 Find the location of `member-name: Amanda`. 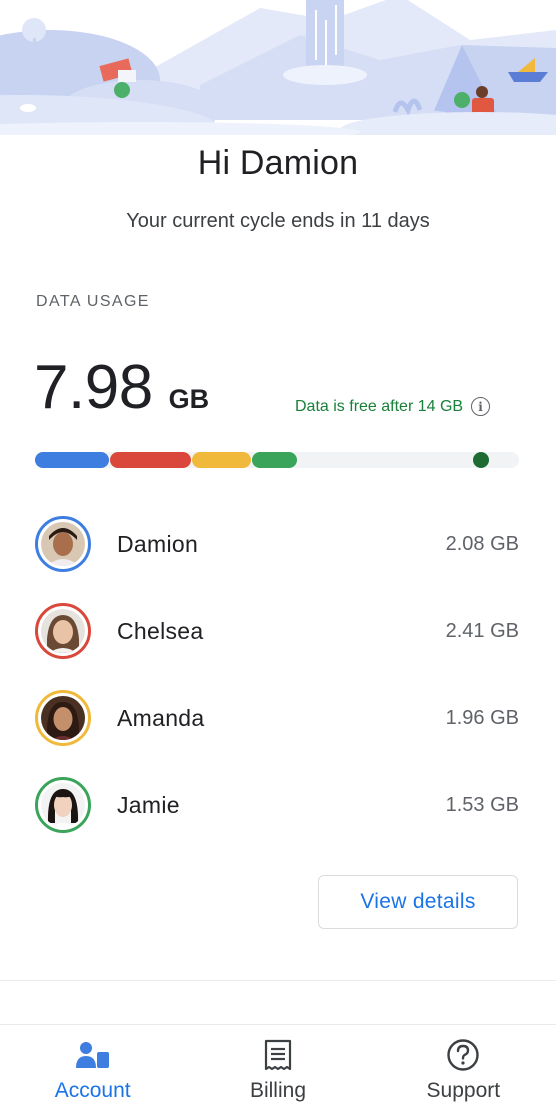

member-name: Amanda is located at coordinates (161, 717).